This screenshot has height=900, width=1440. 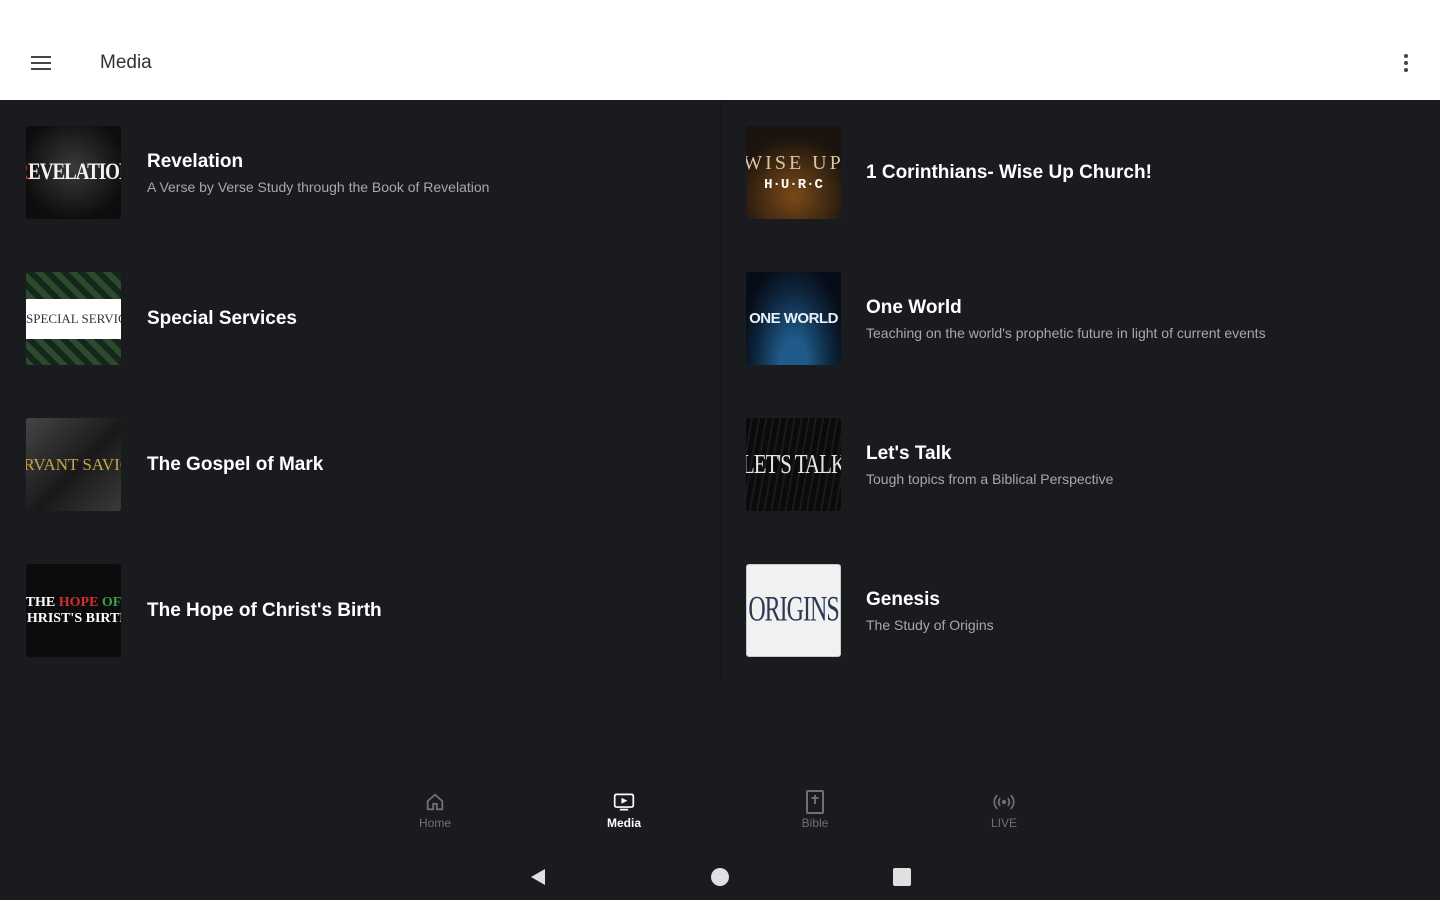 What do you see at coordinates (815, 802) in the screenshot?
I see `bible-icon` at bounding box center [815, 802].